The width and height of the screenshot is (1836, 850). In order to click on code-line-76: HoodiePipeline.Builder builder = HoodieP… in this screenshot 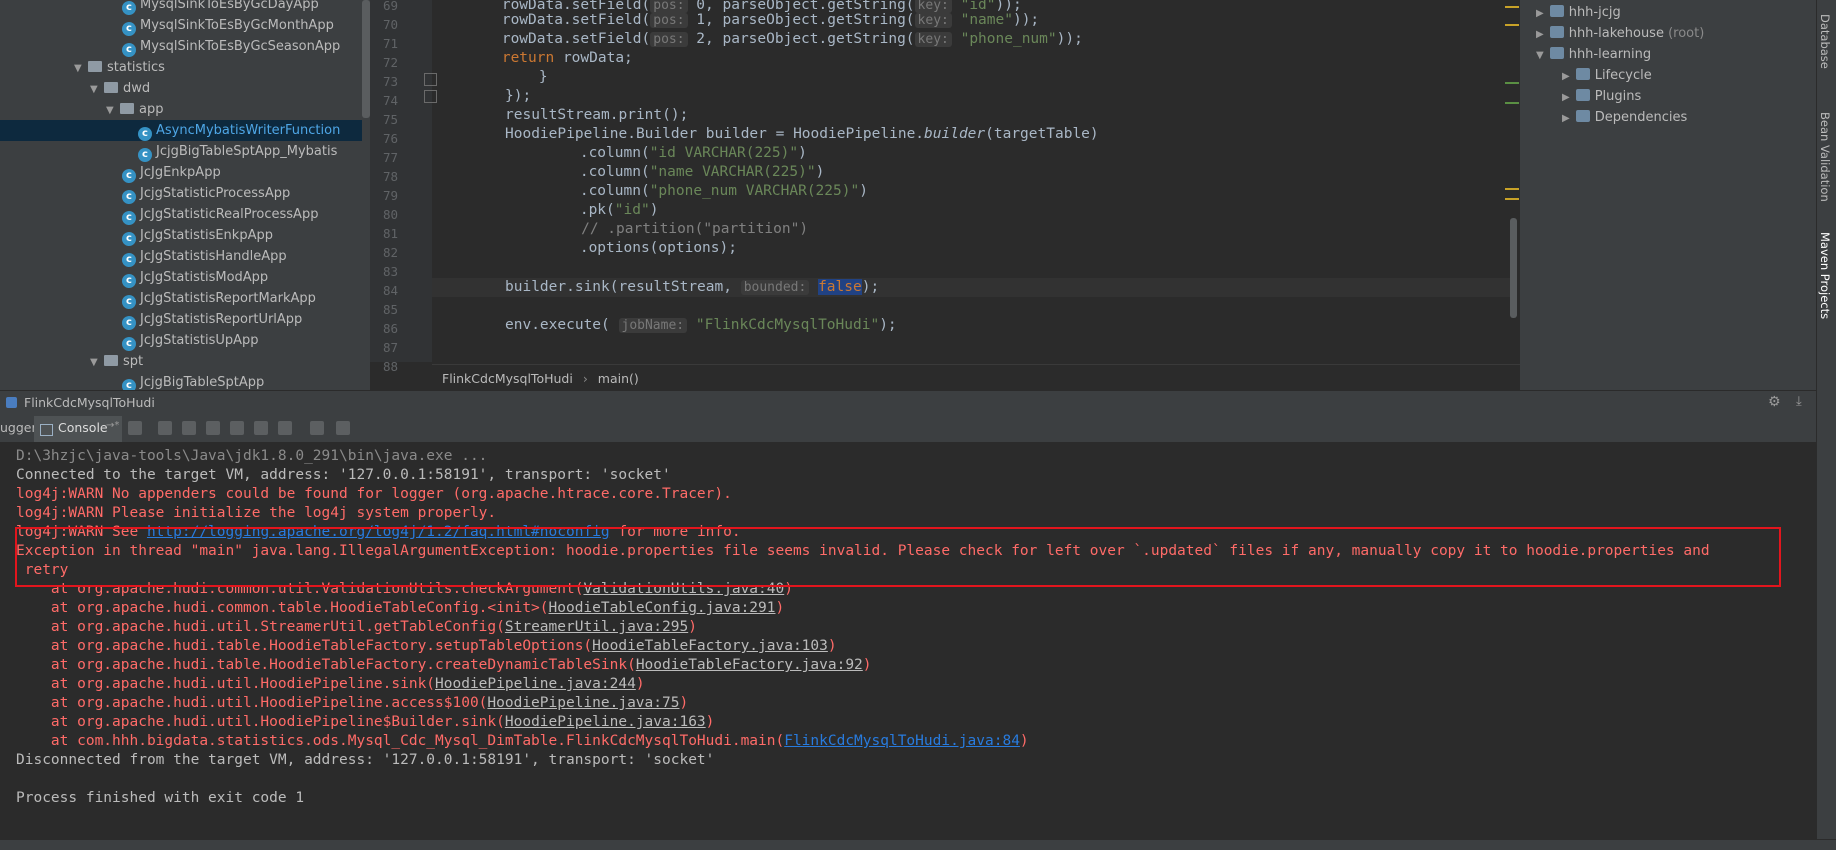, I will do `click(802, 134)`.